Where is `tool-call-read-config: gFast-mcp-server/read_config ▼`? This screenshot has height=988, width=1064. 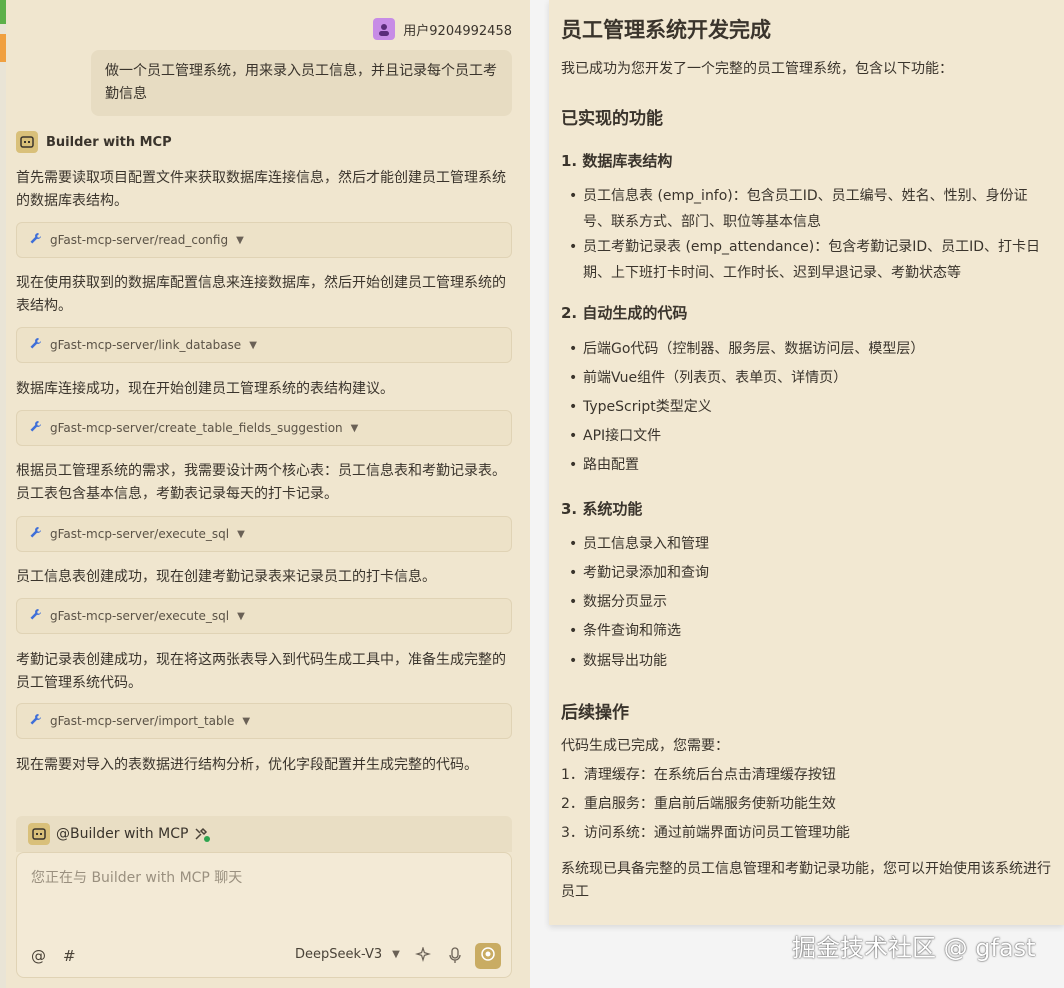 tool-call-read-config: gFast-mcp-server/read_config ▼ is located at coordinates (264, 240).